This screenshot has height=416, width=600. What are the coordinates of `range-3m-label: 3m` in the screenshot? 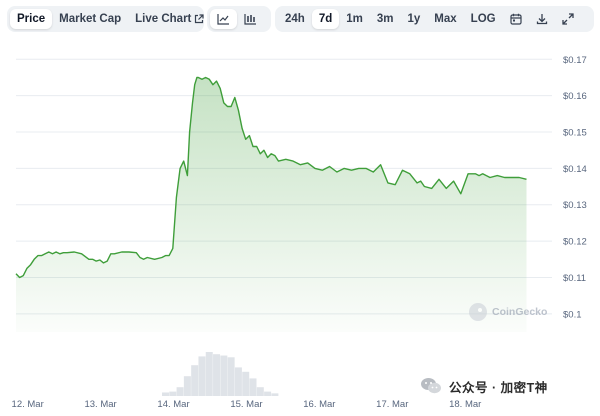 It's located at (385, 19).